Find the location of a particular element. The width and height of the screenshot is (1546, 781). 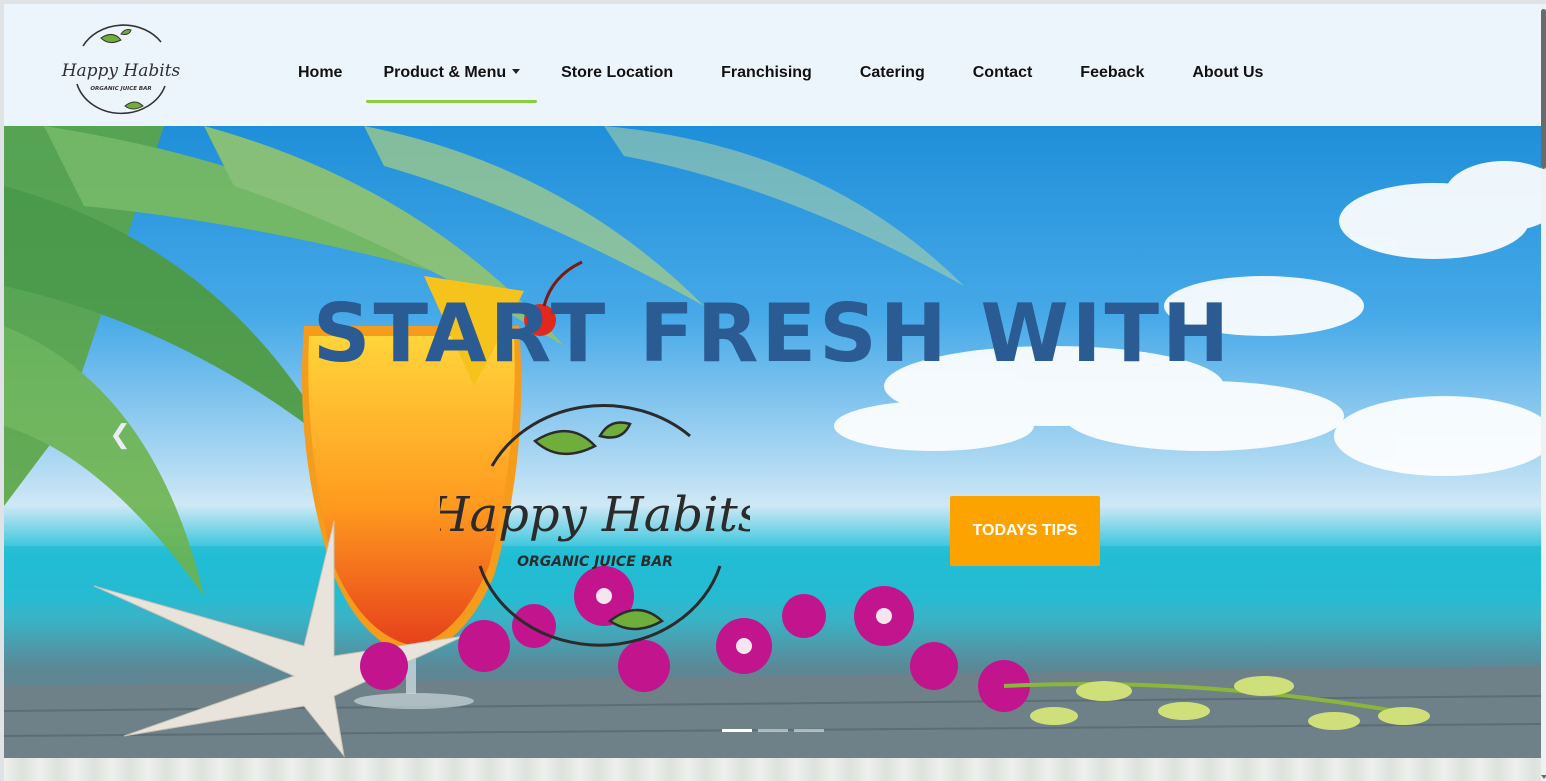

nav-label: Franchising is located at coordinates (766, 72).